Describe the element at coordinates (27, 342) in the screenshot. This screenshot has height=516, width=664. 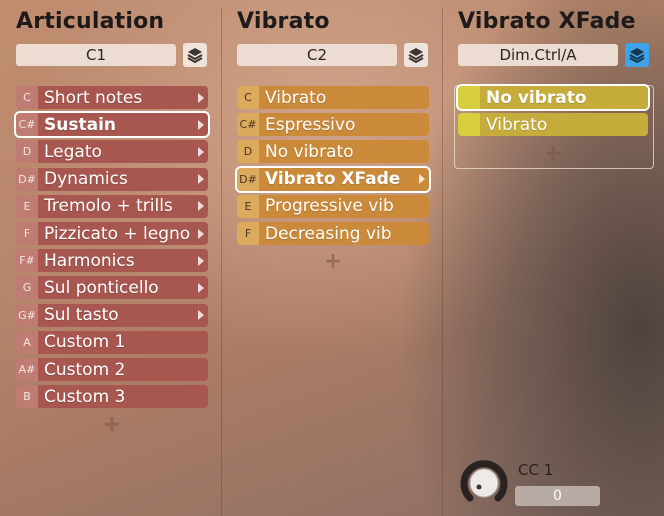
I see `key-badge: A` at that location.